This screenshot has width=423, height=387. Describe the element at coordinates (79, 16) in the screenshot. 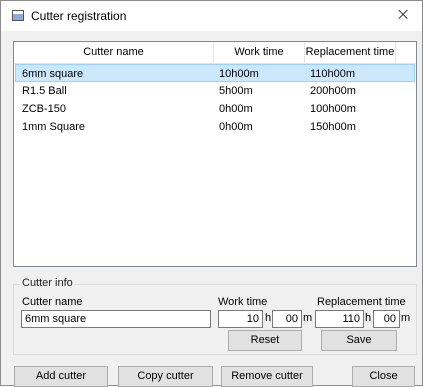

I see `window-title: Cutter registration` at that location.